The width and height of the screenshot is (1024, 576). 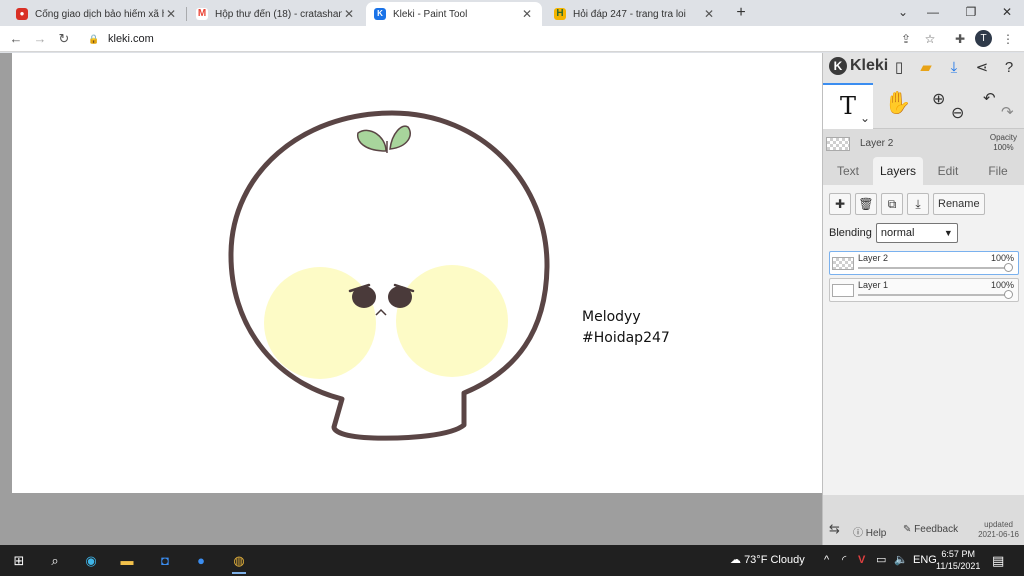 What do you see at coordinates (903, 12) in the screenshot?
I see `tab-search-icon: ⌄` at bounding box center [903, 12].